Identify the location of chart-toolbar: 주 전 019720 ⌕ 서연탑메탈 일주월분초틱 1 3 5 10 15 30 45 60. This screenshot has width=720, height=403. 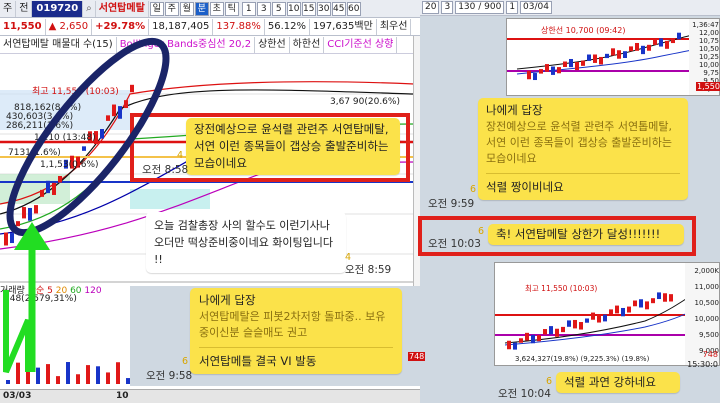
(214, 9).